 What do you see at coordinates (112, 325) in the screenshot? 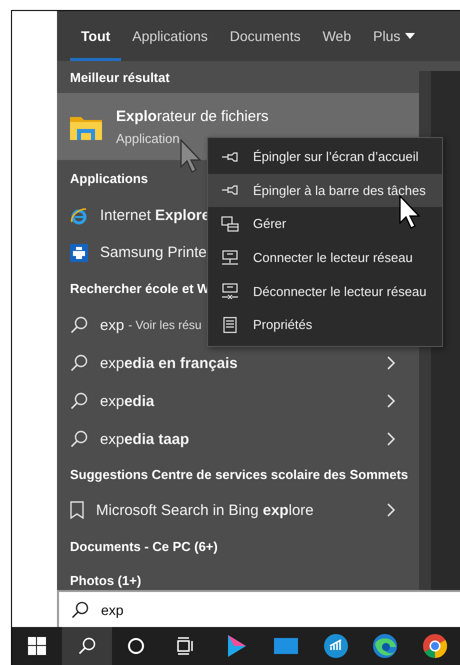
I see `result-text: exp` at bounding box center [112, 325].